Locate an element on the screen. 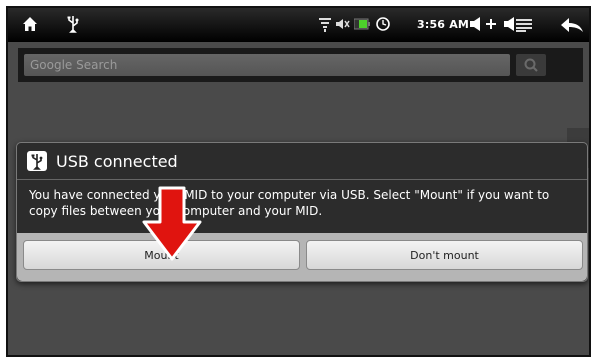  menu-icon is located at coordinates (524, 25).